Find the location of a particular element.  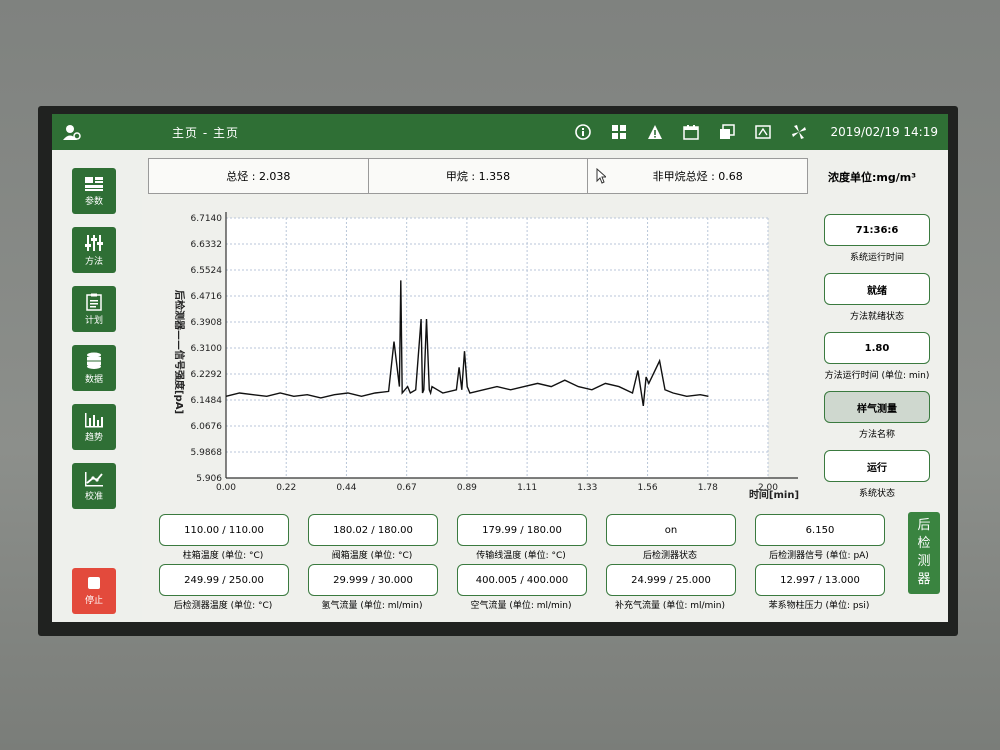

after-detector-button-char: 器 is located at coordinates (924, 579).